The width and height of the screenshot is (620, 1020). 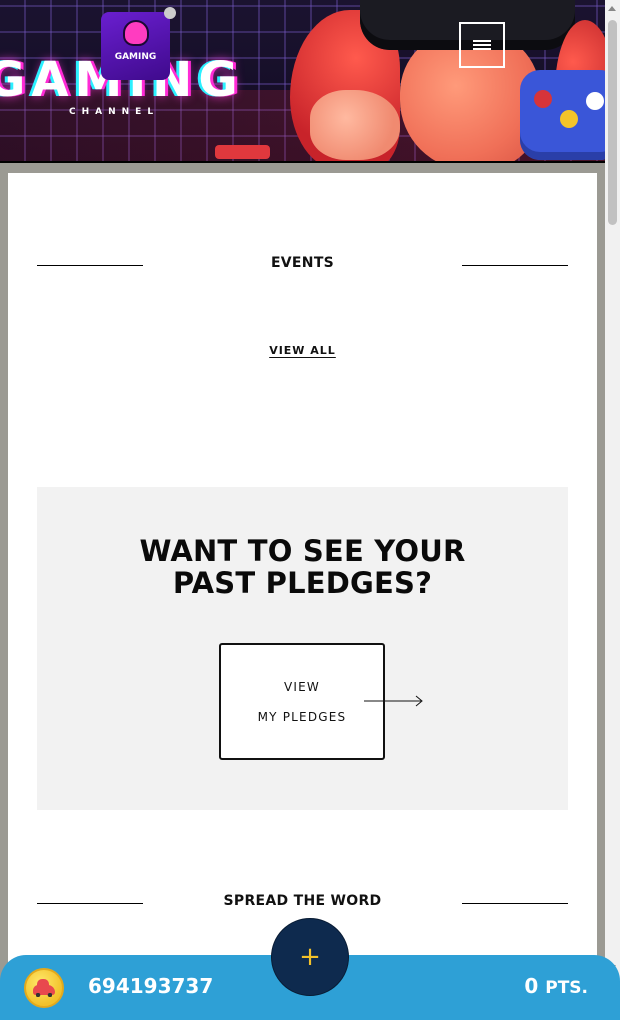 I want to click on banner-character-hand, so click(x=355, y=125).